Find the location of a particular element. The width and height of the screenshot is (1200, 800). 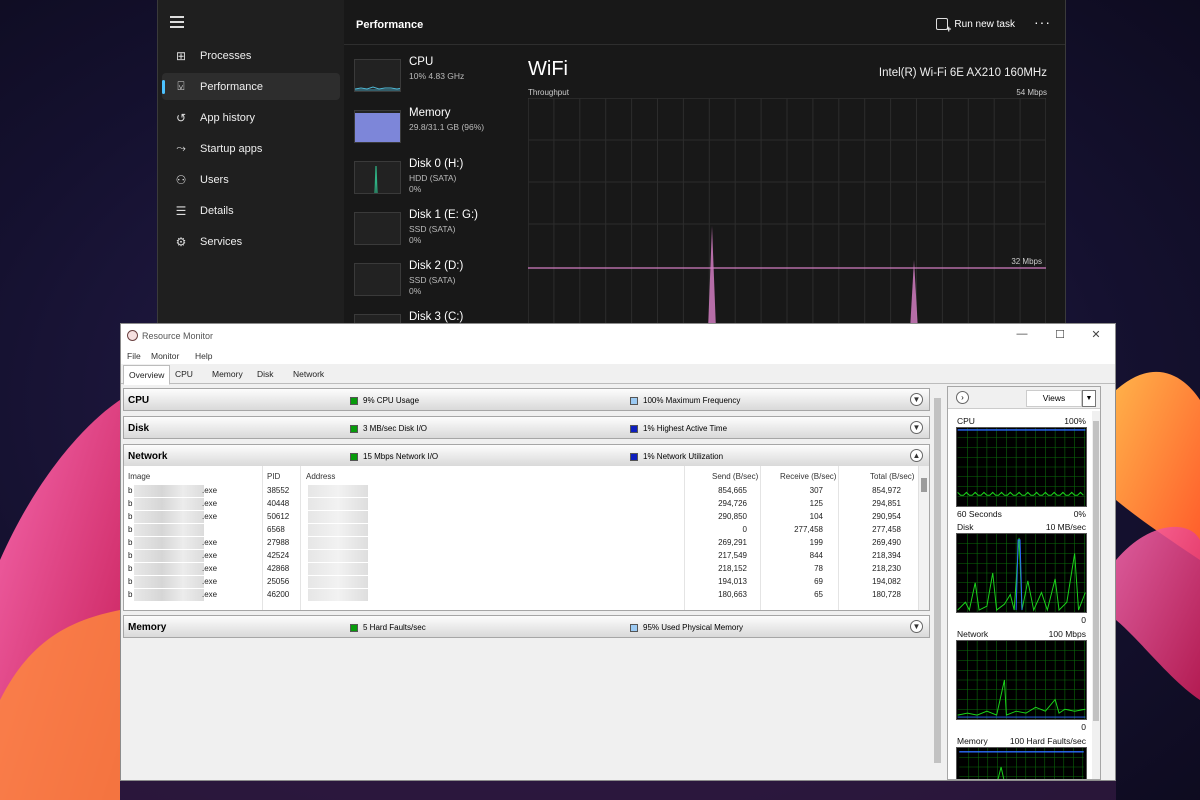

run-new-task-button: Run new task is located at coordinates (975, 26).